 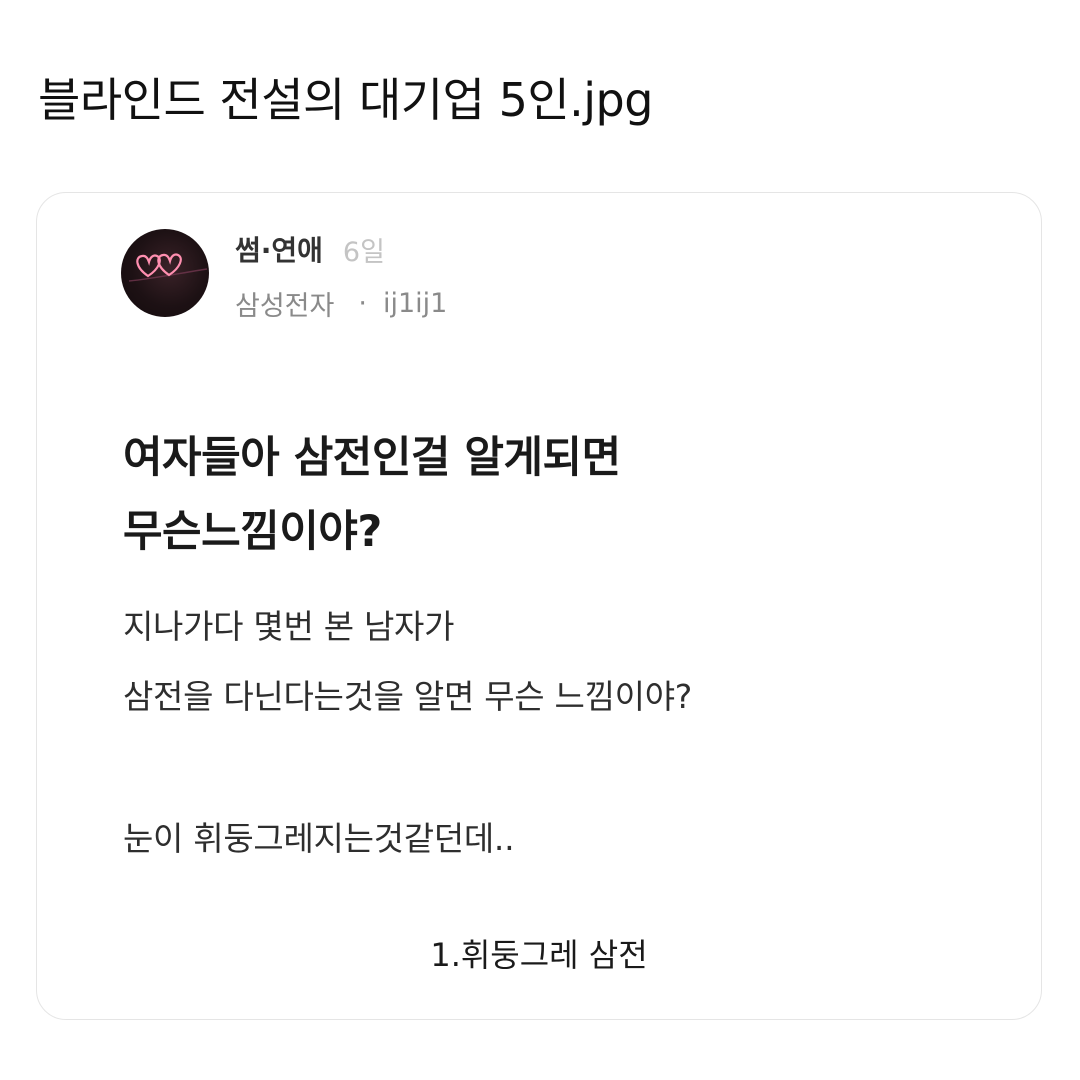 I want to click on board-line: 썸·연애 6일, so click(x=310, y=249).